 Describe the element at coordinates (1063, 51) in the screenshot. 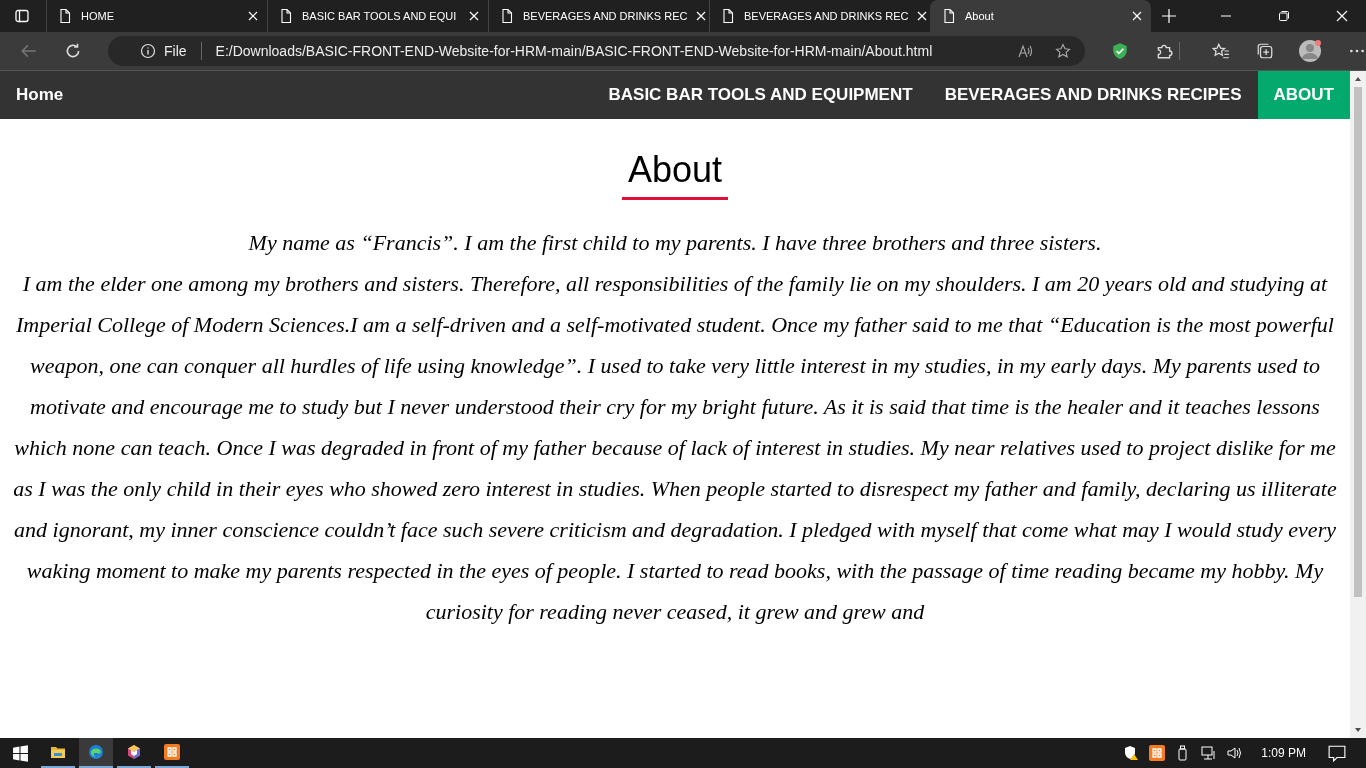

I see `favorite-star-icon` at that location.